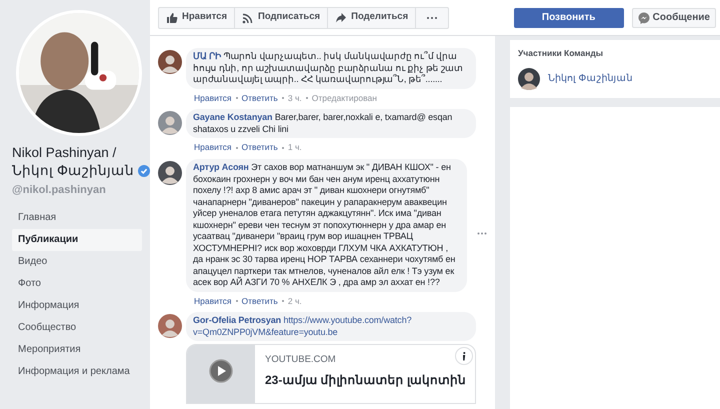 This screenshot has height=409, width=720. What do you see at coordinates (295, 98) in the screenshot?
I see `comment-time: 3 ч.` at bounding box center [295, 98].